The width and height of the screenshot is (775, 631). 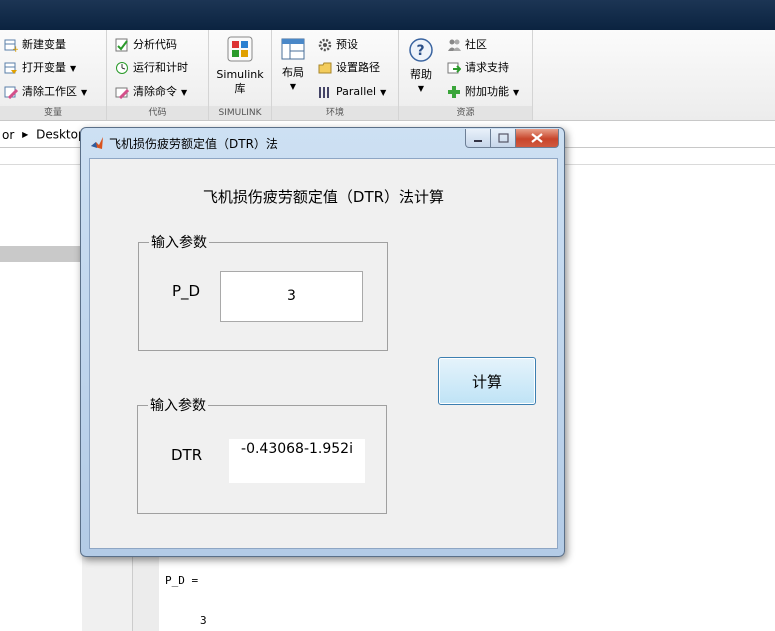 I want to click on run-and-time-button: 运行和计时, so click(x=151, y=68).